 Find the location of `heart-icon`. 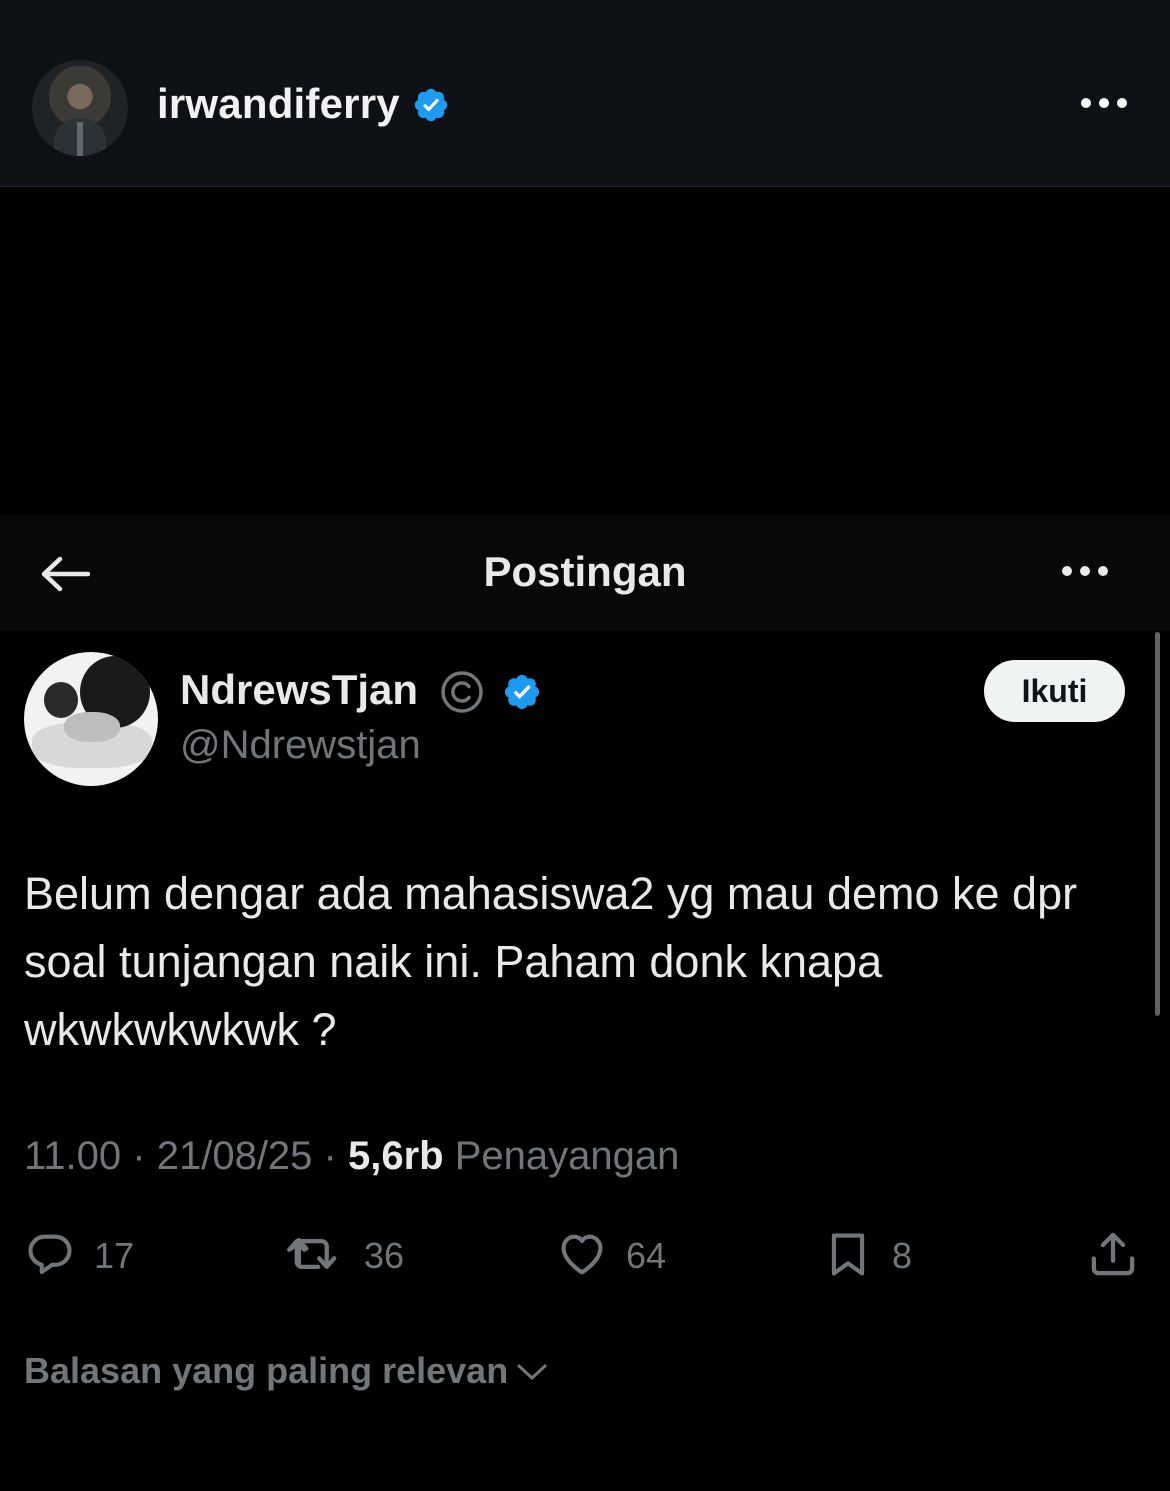

heart-icon is located at coordinates (582, 1256).